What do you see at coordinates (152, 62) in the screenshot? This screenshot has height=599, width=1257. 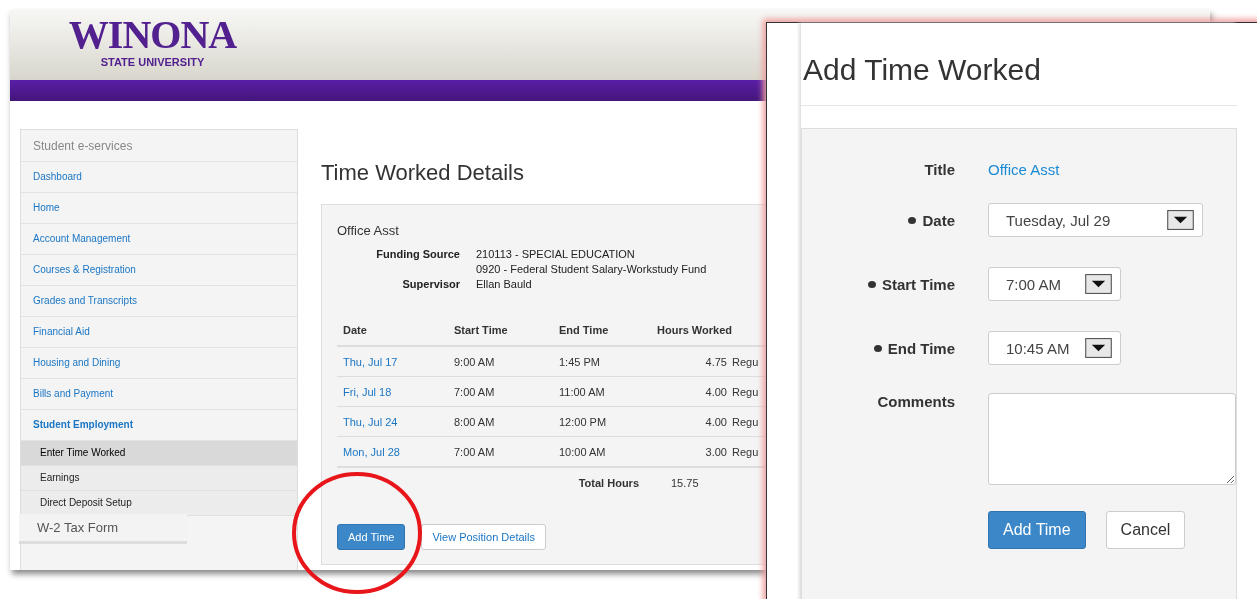 I see `logo-subtitle: STATE UNIVERSITY` at bounding box center [152, 62].